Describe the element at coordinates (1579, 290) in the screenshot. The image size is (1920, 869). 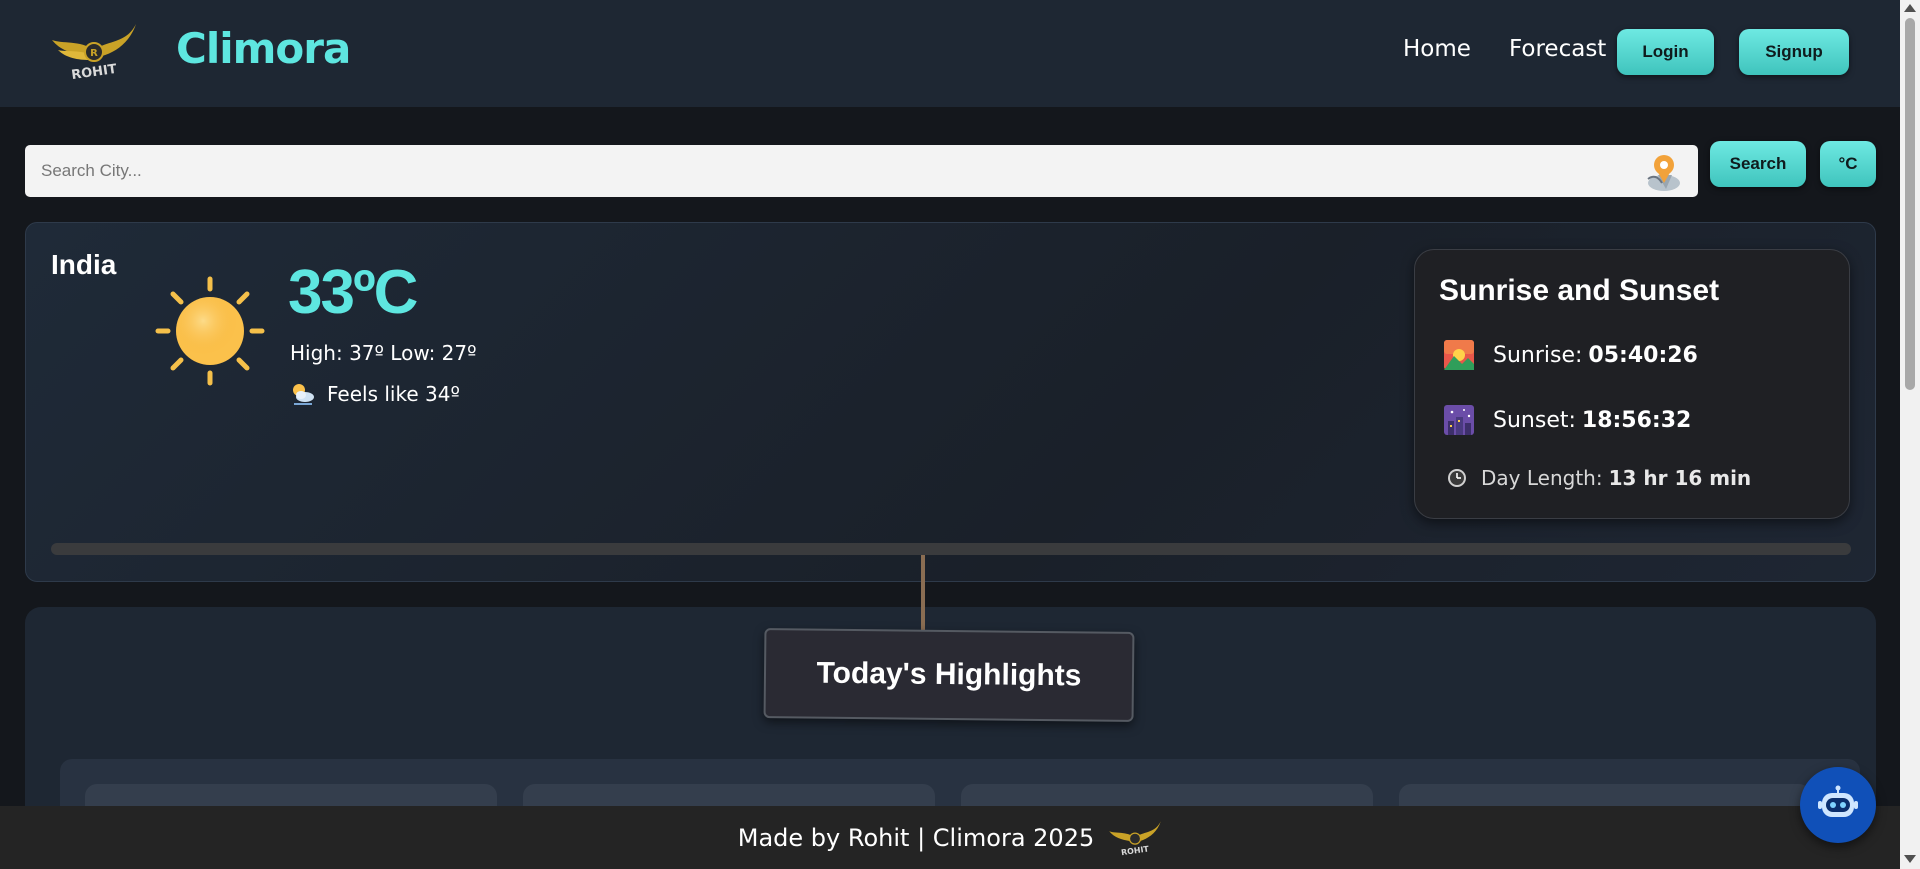
I see `sun-card-title: Sunrise and Sunset` at that location.